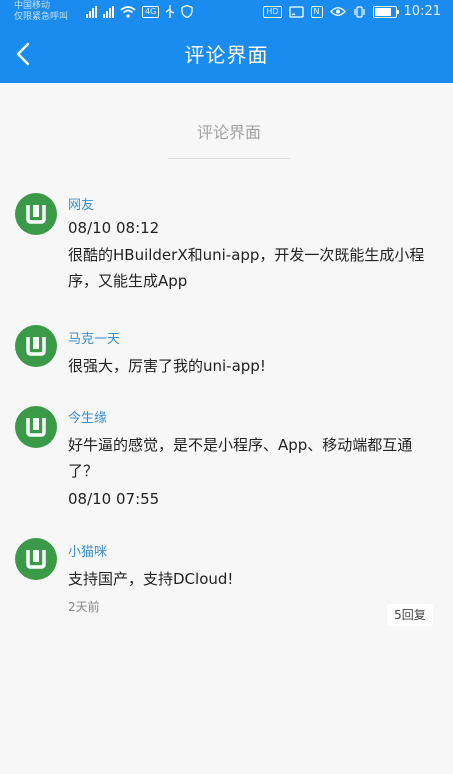 The width and height of the screenshot is (453, 774). Describe the element at coordinates (41, 17) in the screenshot. I see `carrier-status: 仅限紧急呼叫` at that location.